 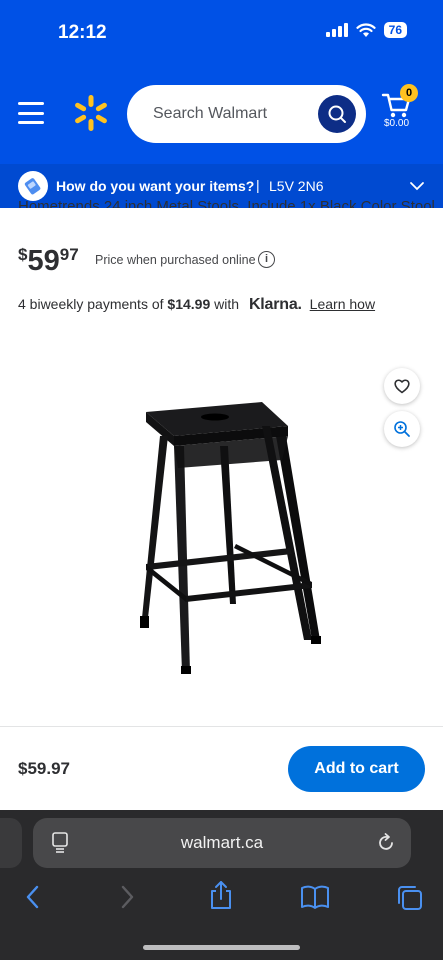 I want to click on chevron-down-icon, so click(x=417, y=186).